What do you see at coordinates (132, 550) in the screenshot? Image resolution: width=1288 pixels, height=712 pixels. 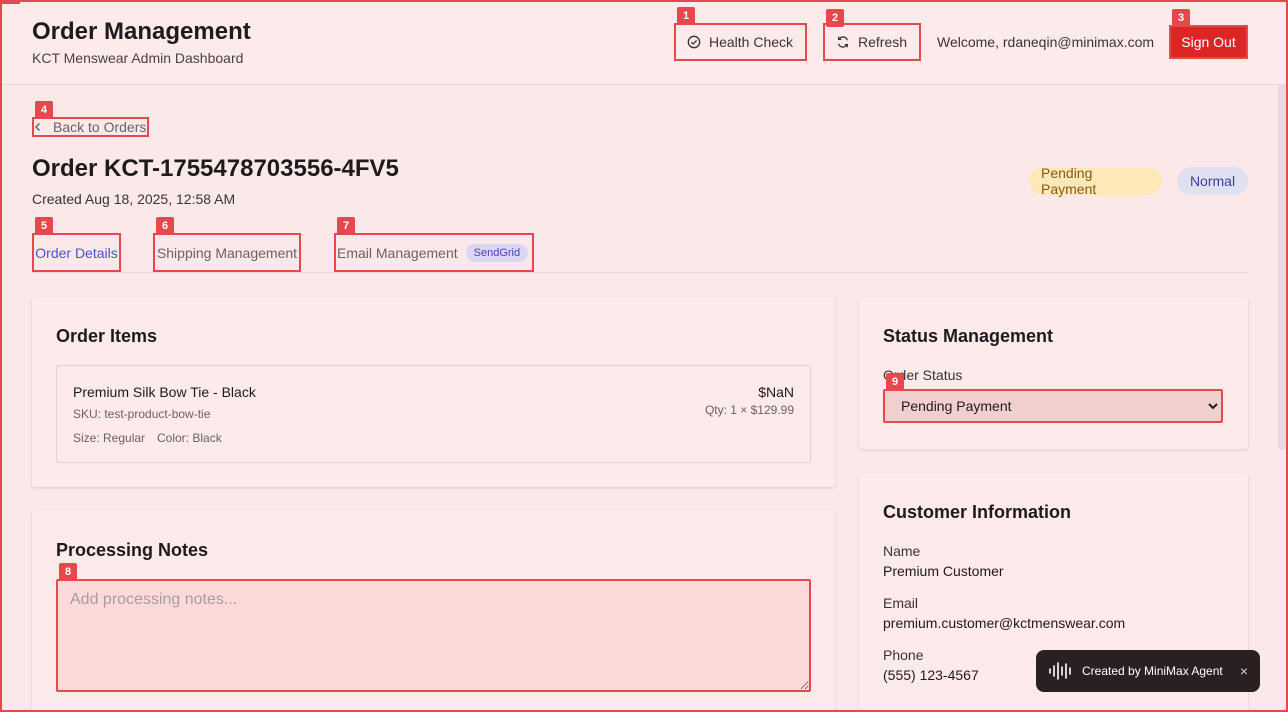 I see `processing-notes-title: Processing Notes` at bounding box center [132, 550].